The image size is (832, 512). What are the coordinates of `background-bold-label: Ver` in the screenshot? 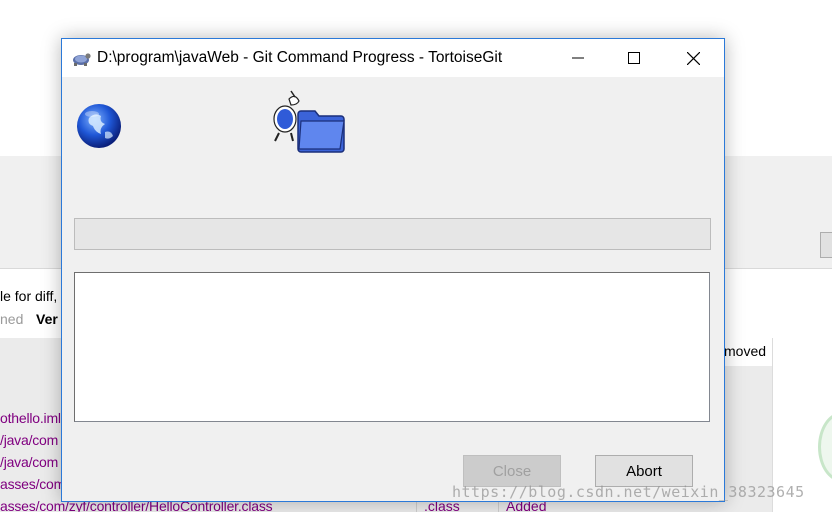 It's located at (47, 319).